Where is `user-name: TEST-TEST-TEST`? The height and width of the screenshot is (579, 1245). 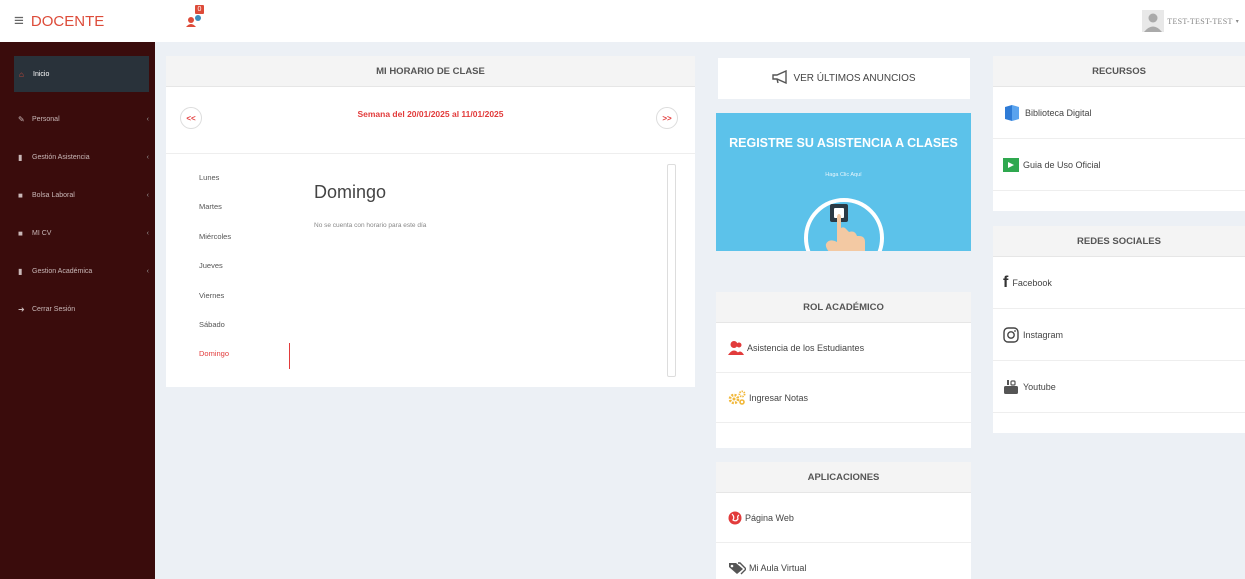
user-name: TEST-TEST-TEST is located at coordinates (1200, 21).